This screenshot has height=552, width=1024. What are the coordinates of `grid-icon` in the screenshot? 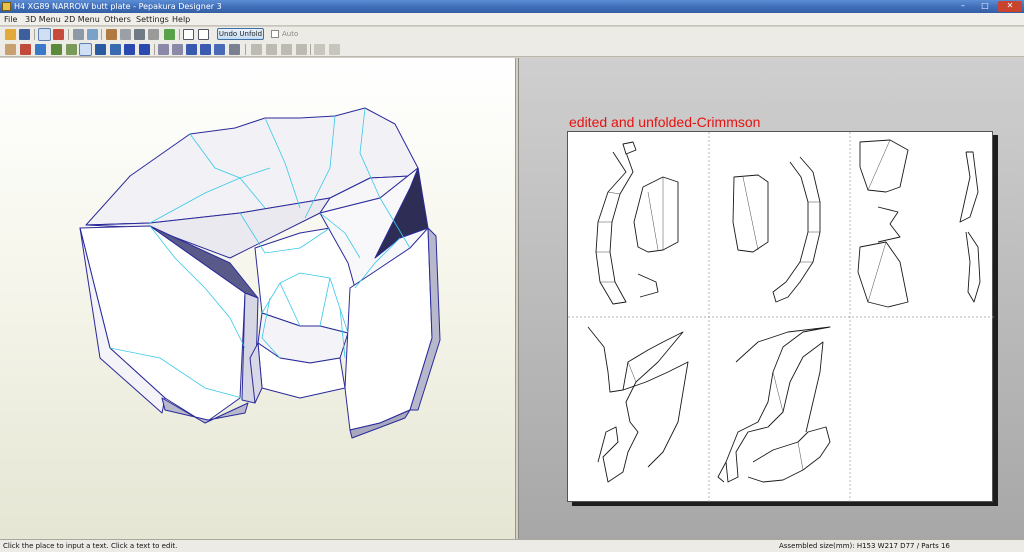 It's located at (163, 49).